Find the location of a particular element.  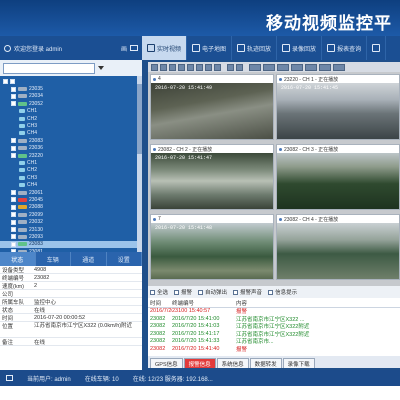

video-cell: 7 2016-07-20 15:41:48 is located at coordinates (212, 247).